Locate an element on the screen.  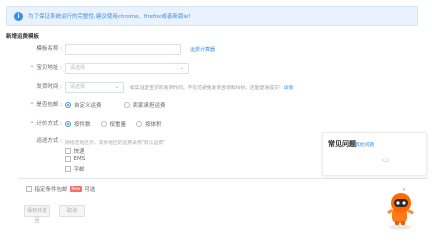
divider is located at coordinates (223, 178).